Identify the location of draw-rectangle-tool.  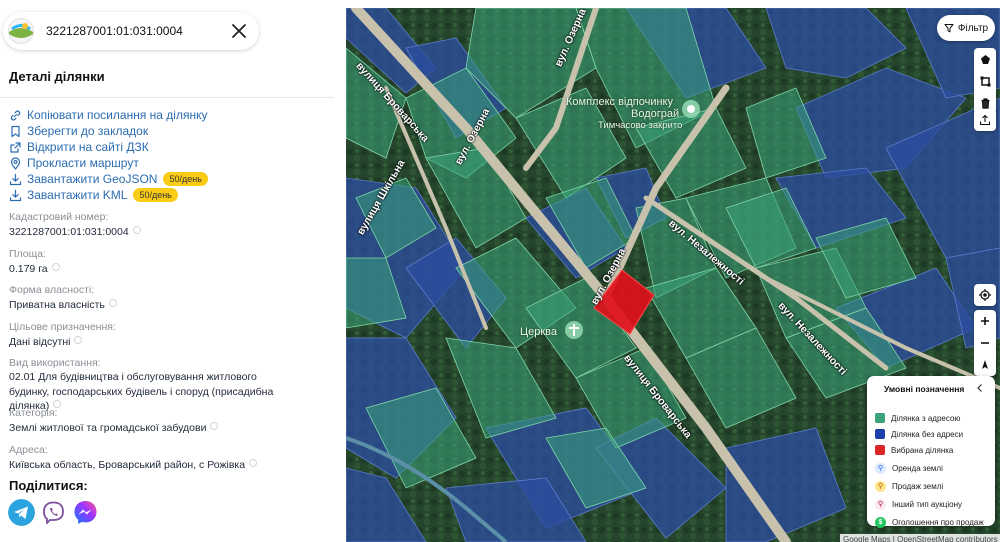
(985, 81).